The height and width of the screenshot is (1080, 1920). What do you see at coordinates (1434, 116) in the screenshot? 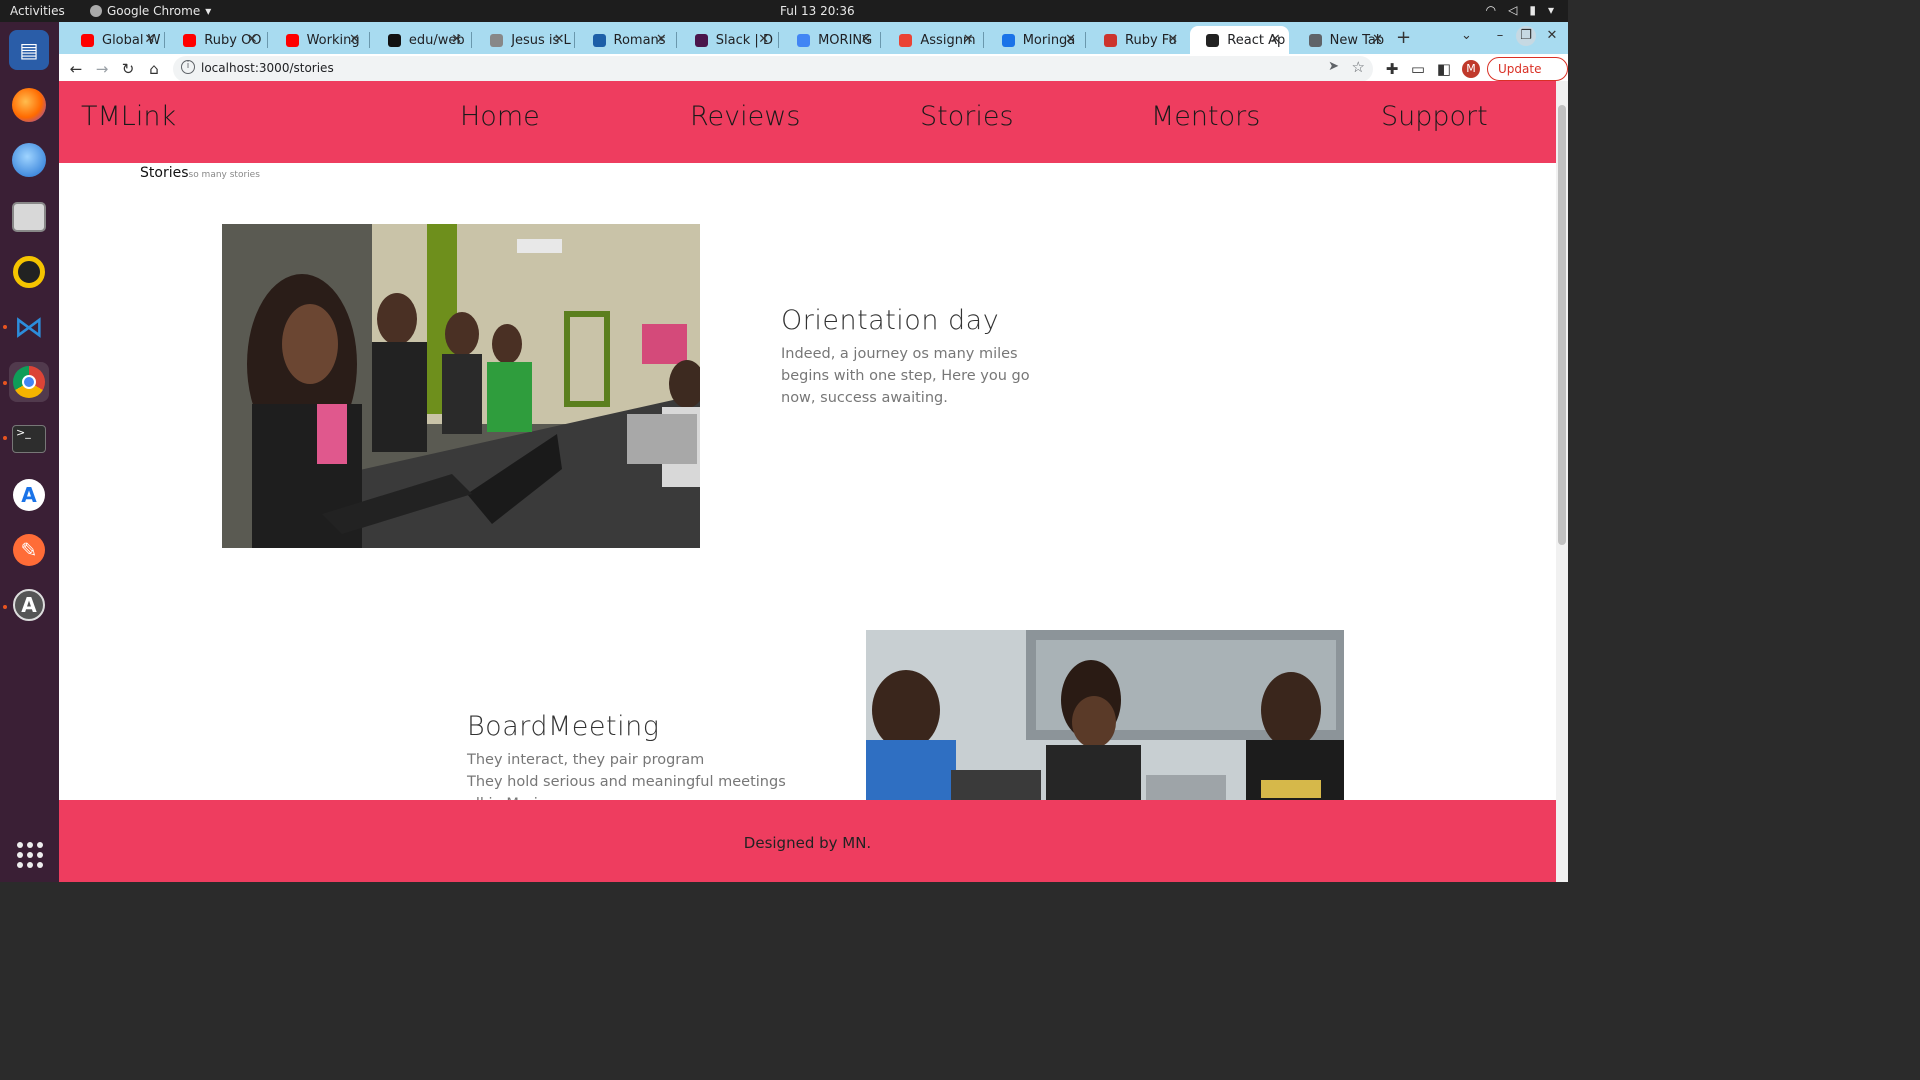
I see `nav-support: Support` at bounding box center [1434, 116].